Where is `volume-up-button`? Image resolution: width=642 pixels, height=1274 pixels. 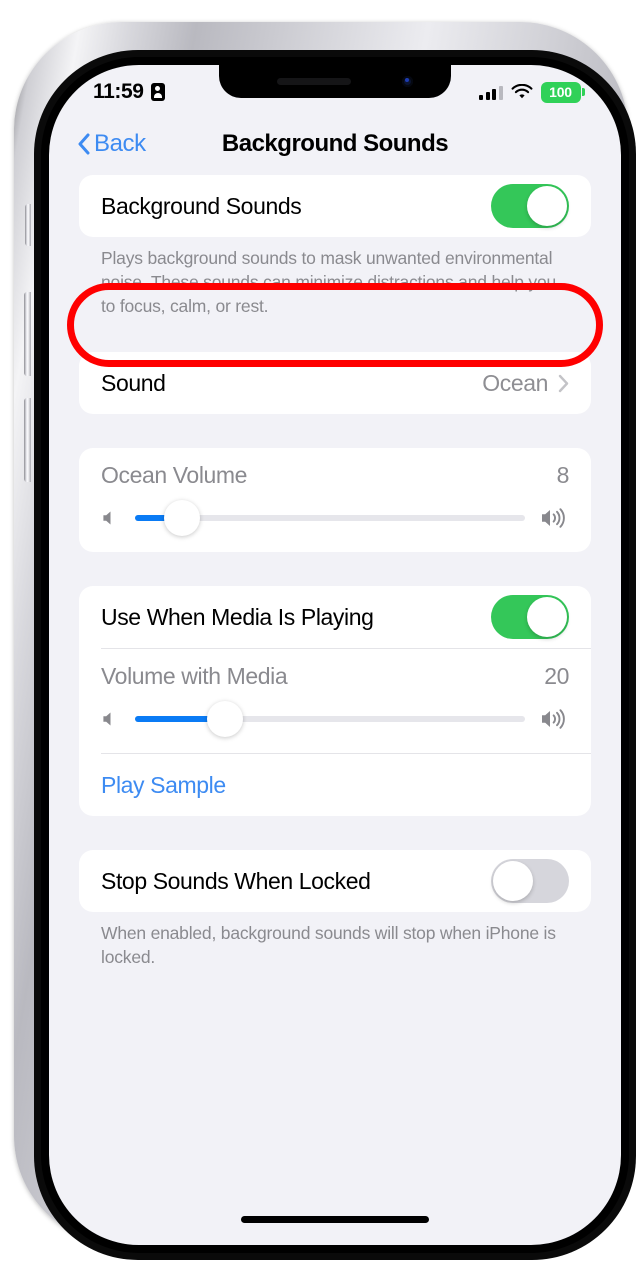
volume-up-button is located at coordinates (27, 334).